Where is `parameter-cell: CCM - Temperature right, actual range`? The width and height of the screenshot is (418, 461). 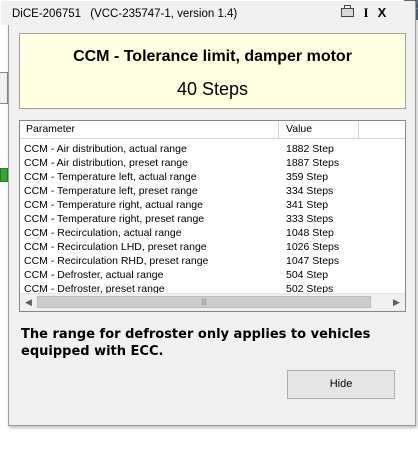 parameter-cell: CCM - Temperature right, actual range is located at coordinates (113, 205).